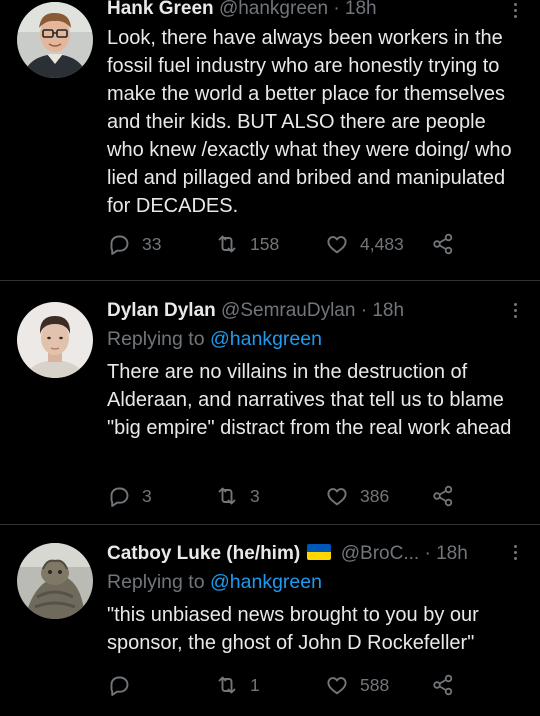 This screenshot has height=716, width=540. Describe the element at coordinates (273, 9) in the screenshot. I see `author-handle: @hankgreen` at that location.